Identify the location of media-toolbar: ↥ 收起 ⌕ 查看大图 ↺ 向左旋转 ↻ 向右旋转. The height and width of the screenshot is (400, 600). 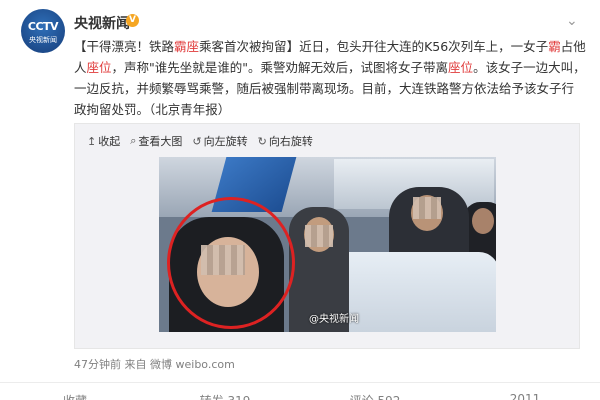
(200, 141).